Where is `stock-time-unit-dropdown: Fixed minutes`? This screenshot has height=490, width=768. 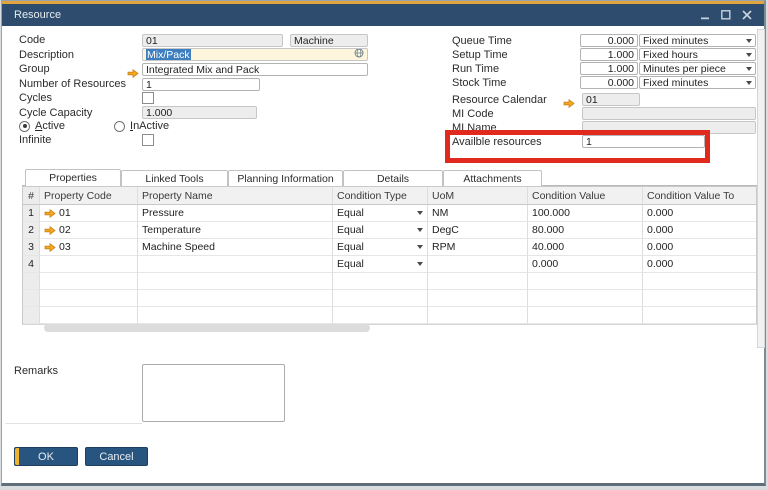 stock-time-unit-dropdown: Fixed minutes is located at coordinates (697, 82).